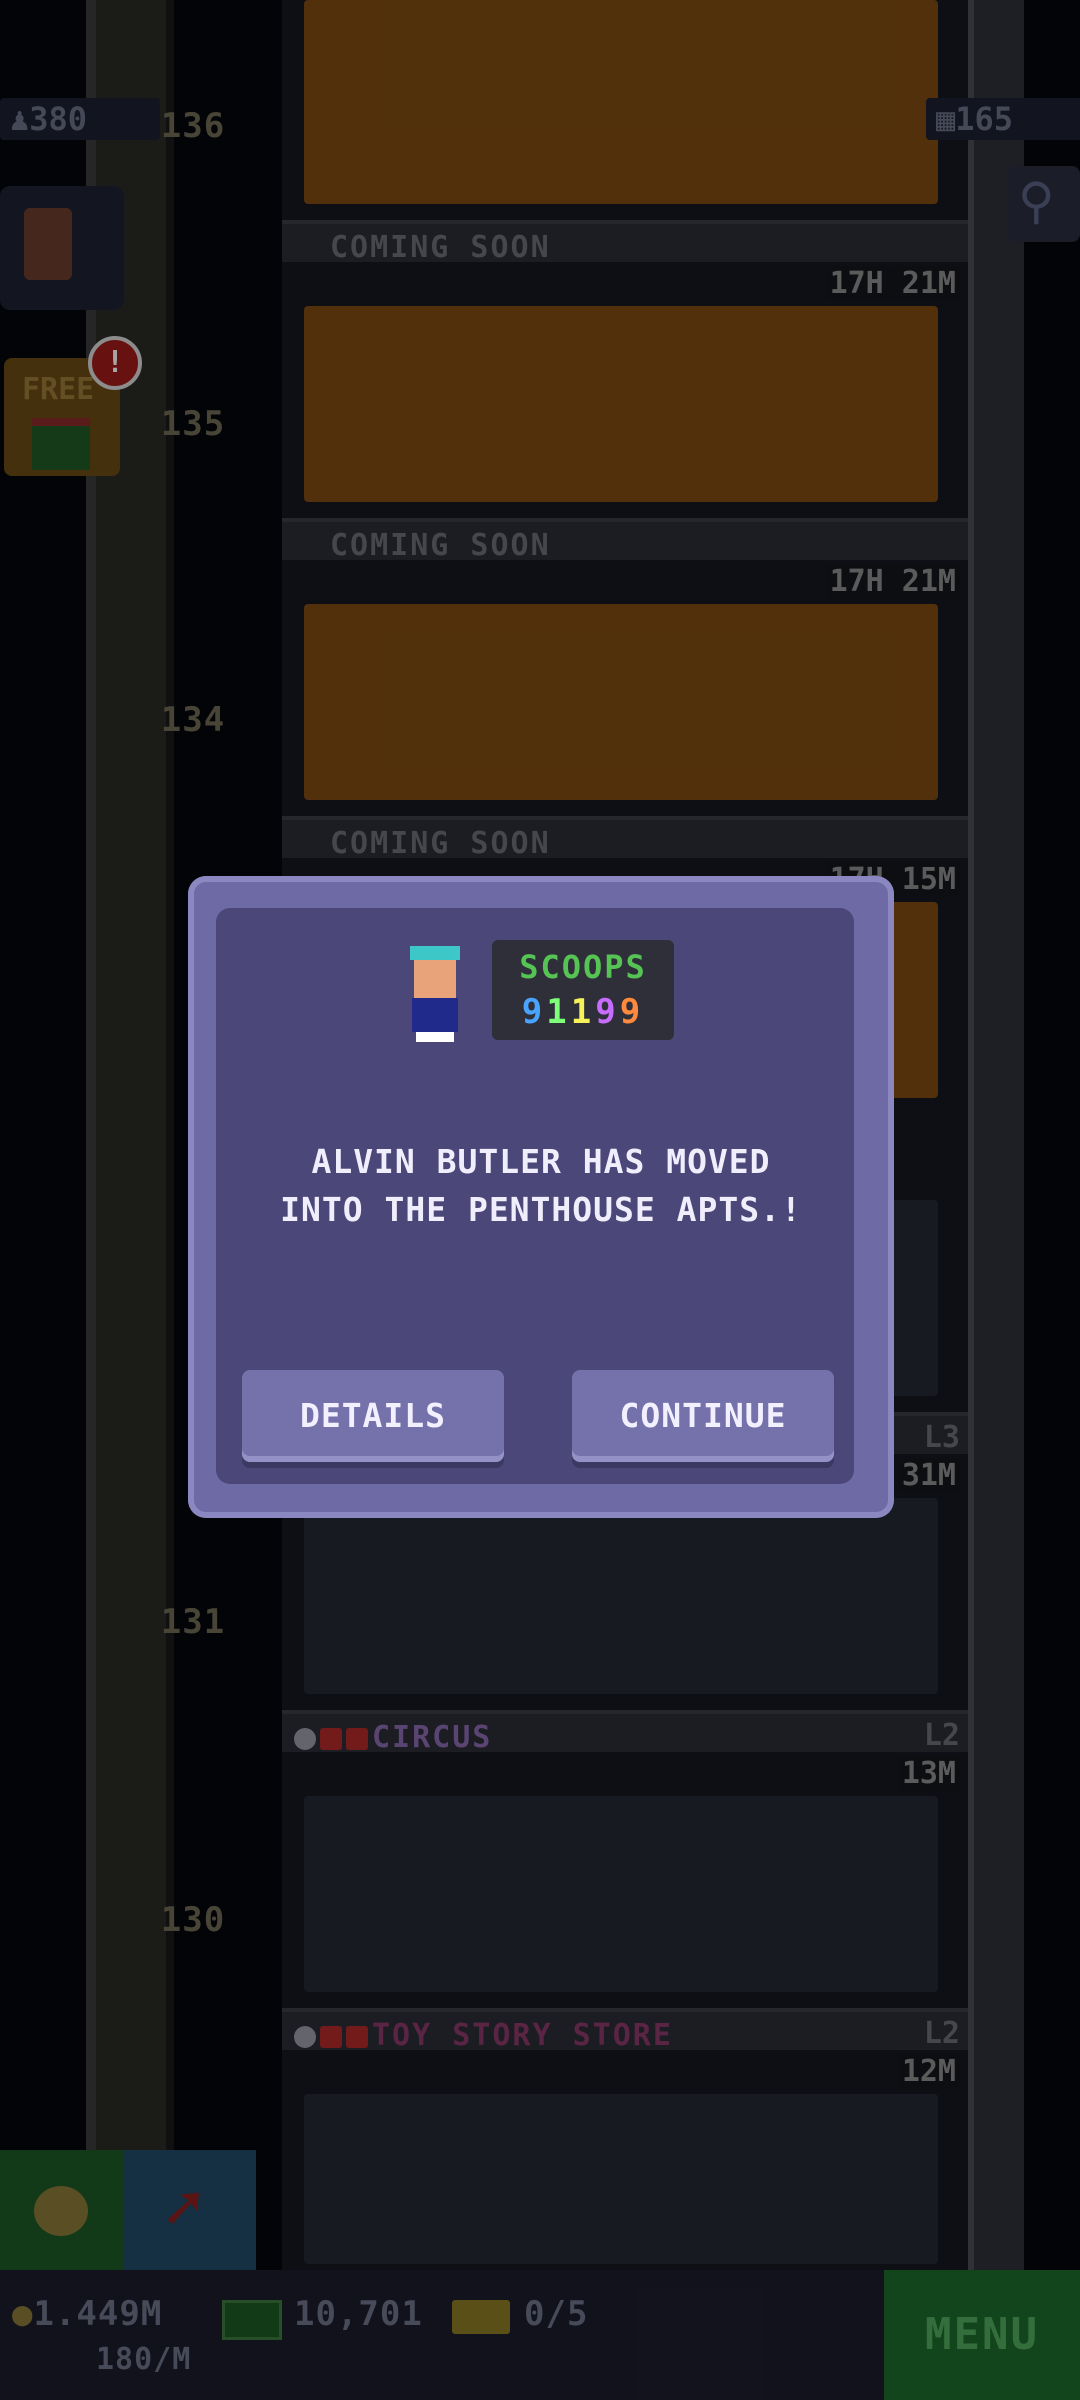  What do you see at coordinates (703, 1416) in the screenshot?
I see `continue-button: CONTINUE` at bounding box center [703, 1416].